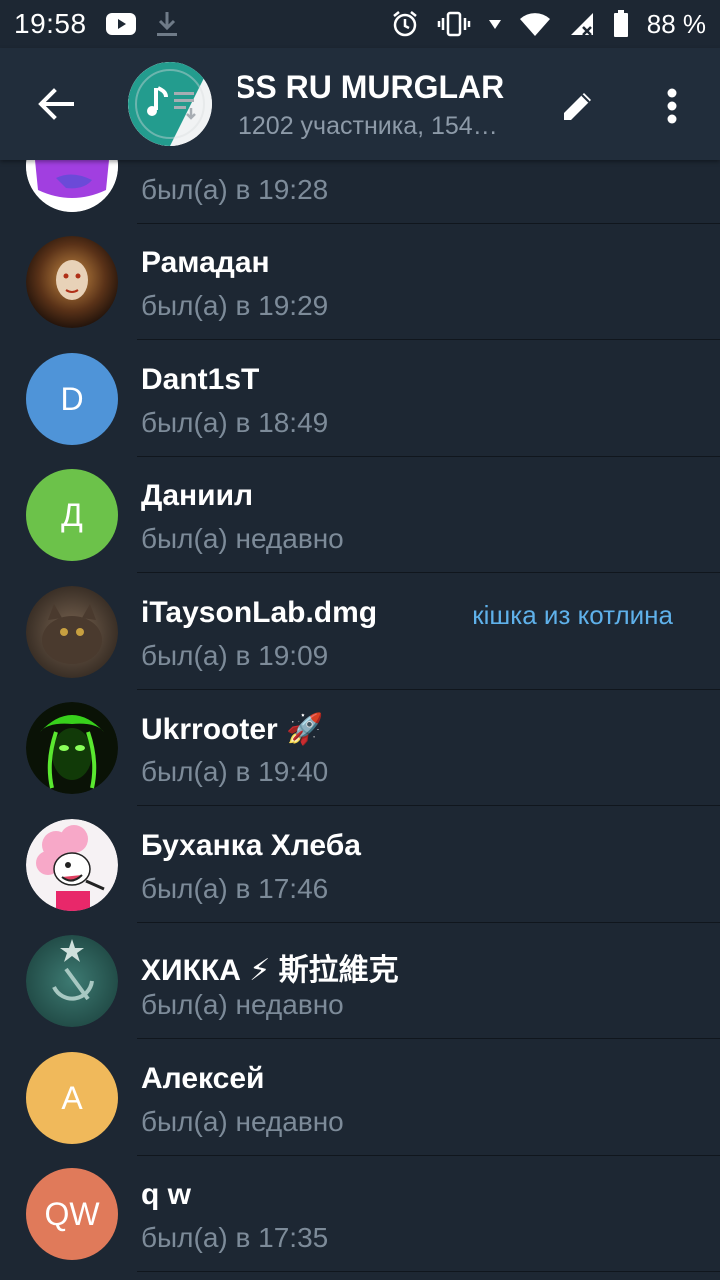 This screenshot has height=1280, width=720. What do you see at coordinates (251, 845) in the screenshot?
I see `member-name: Буханка Хлеба` at bounding box center [251, 845].